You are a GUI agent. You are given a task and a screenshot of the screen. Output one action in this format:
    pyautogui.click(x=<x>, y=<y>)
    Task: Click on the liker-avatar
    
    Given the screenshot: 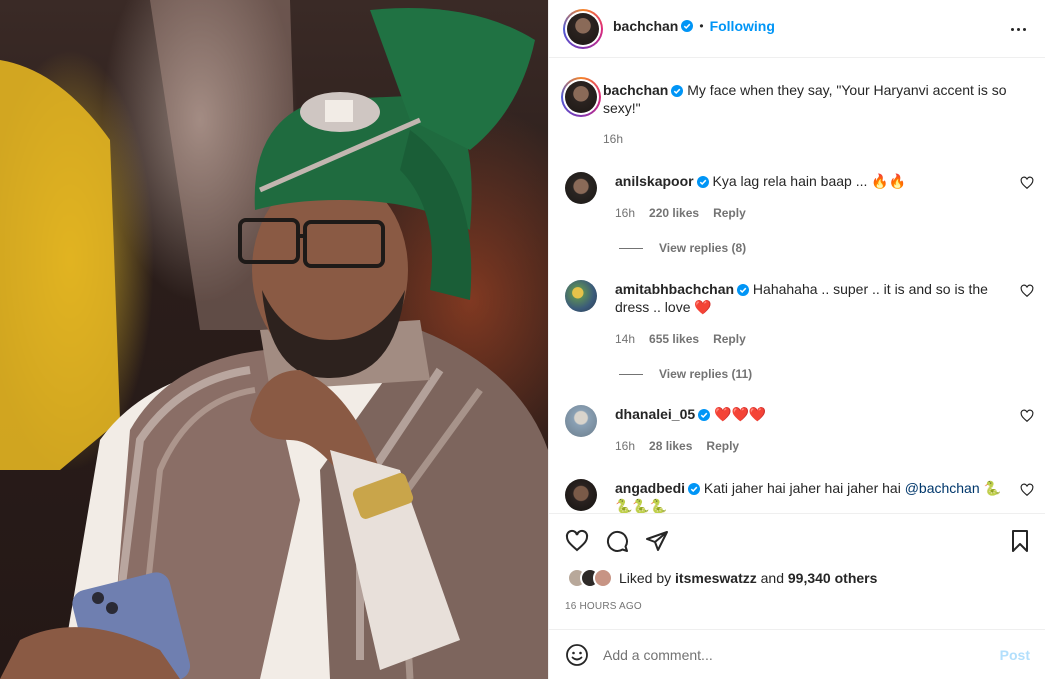 What is the action you would take?
    pyautogui.click(x=603, y=578)
    